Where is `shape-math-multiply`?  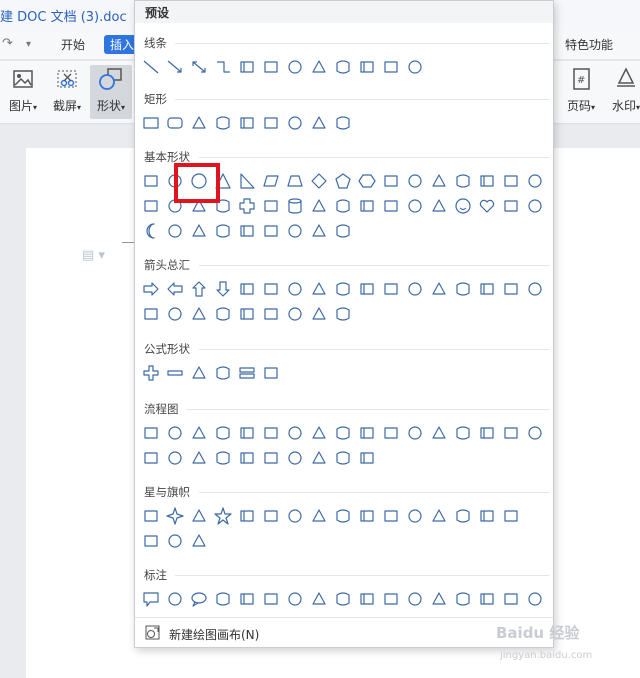 shape-math-multiply is located at coordinates (199, 373).